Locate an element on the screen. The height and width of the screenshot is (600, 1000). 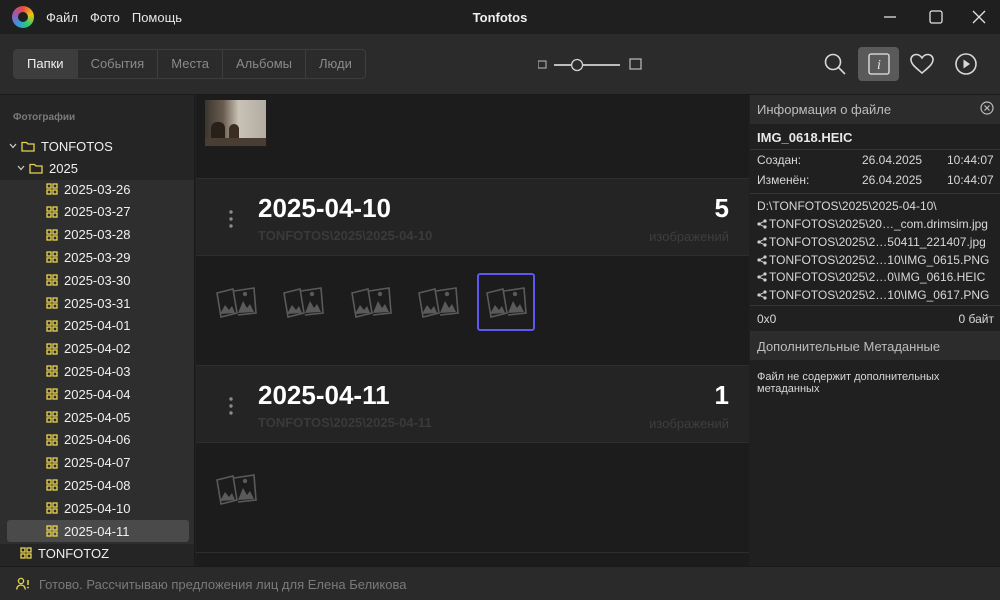
sidebar-date-folder: 2025-04-06 is located at coordinates (88, 440).